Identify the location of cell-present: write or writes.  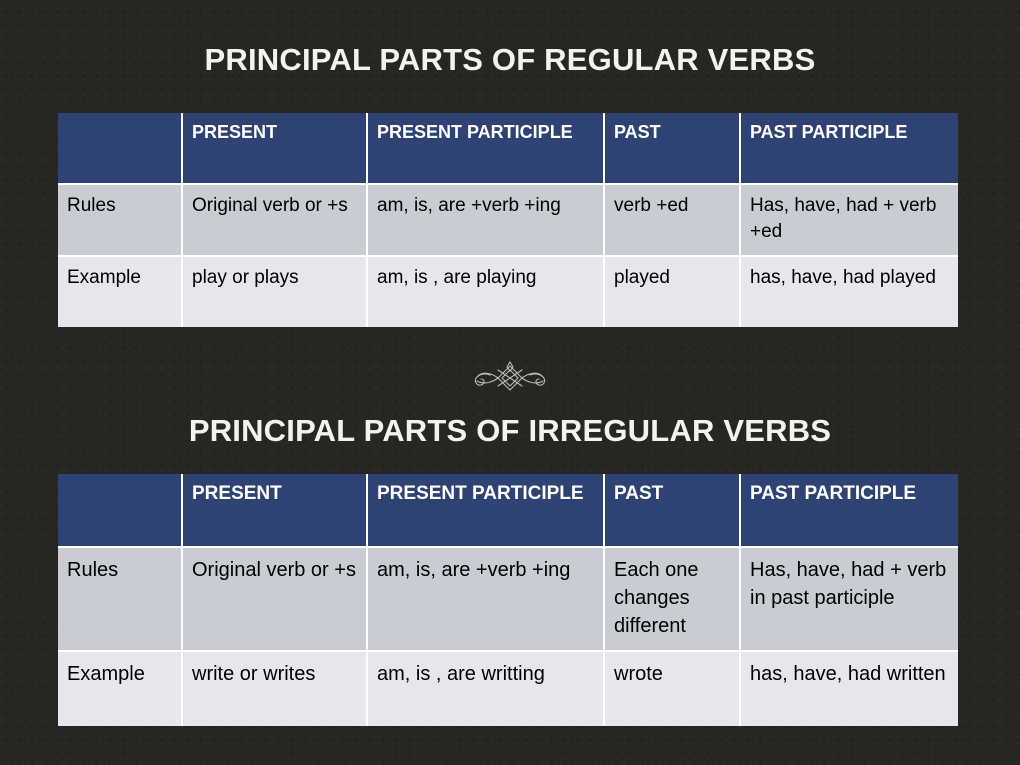
(275, 689).